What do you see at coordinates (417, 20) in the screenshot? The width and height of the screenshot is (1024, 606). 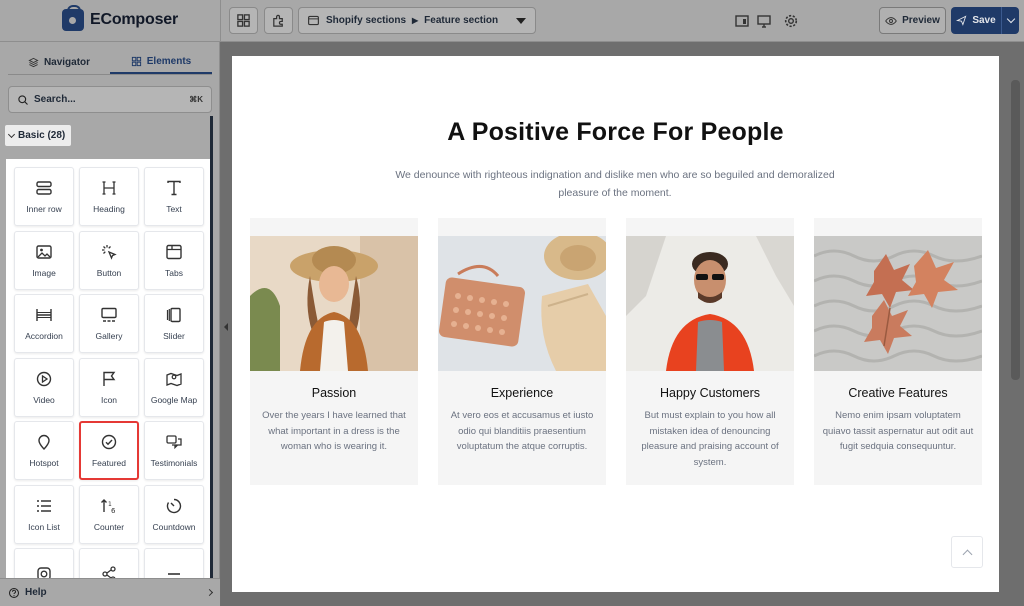 I see `section-selector: Shopify sections ▶ Feature section` at bounding box center [417, 20].